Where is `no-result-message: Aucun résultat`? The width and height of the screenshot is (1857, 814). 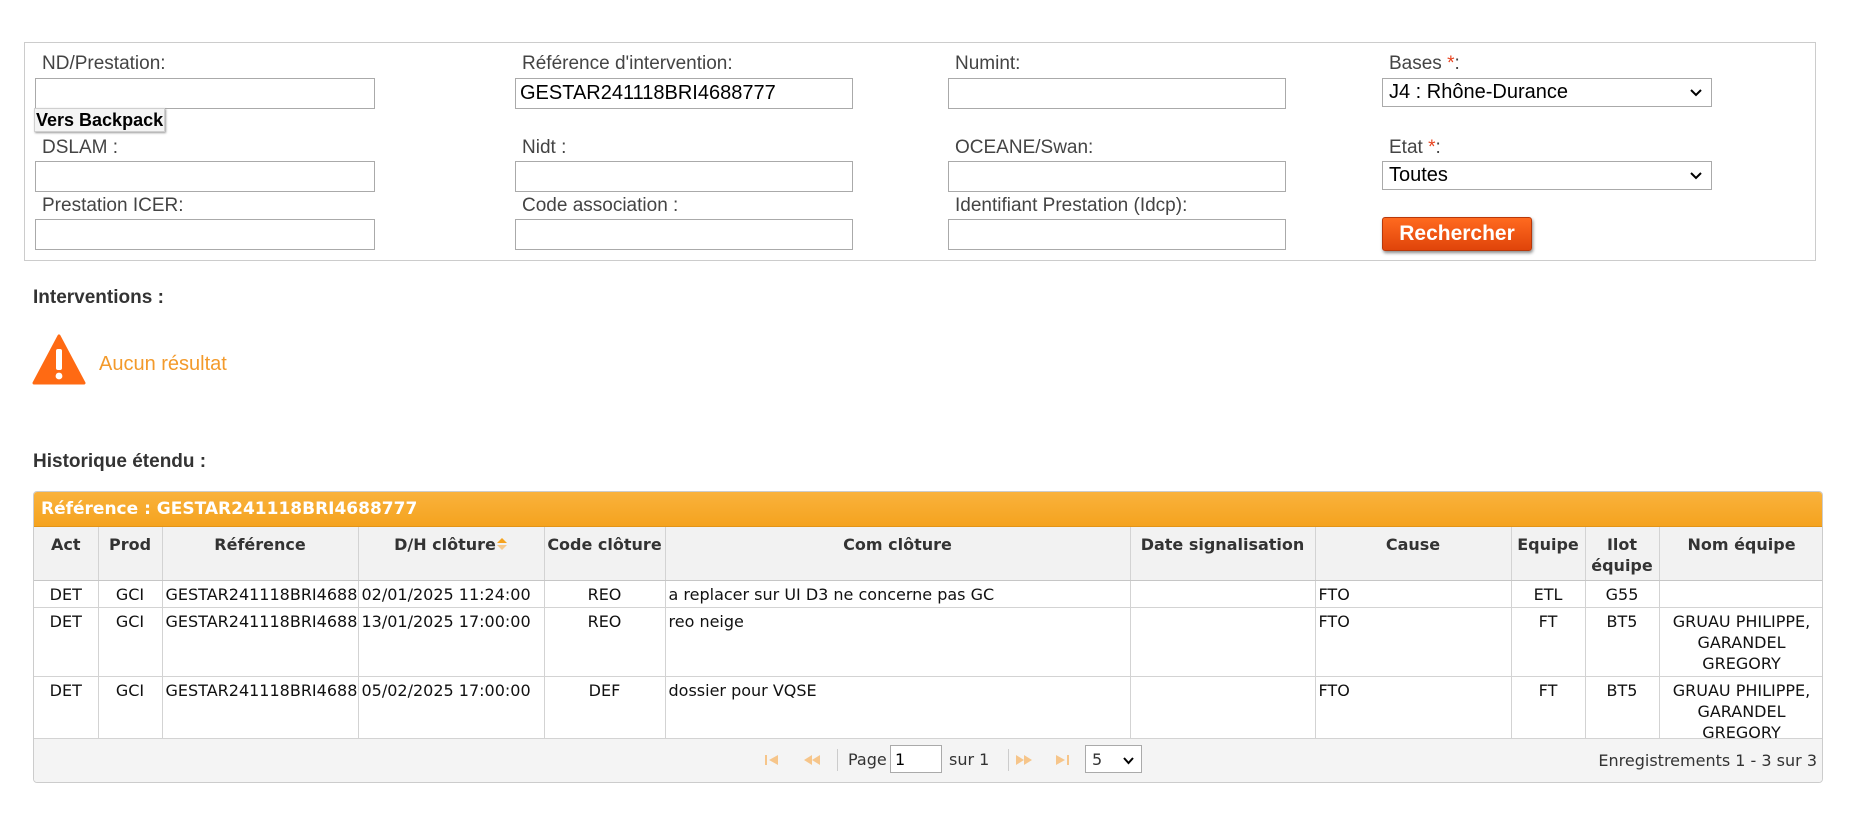 no-result-message: Aucun résultat is located at coordinates (163, 364).